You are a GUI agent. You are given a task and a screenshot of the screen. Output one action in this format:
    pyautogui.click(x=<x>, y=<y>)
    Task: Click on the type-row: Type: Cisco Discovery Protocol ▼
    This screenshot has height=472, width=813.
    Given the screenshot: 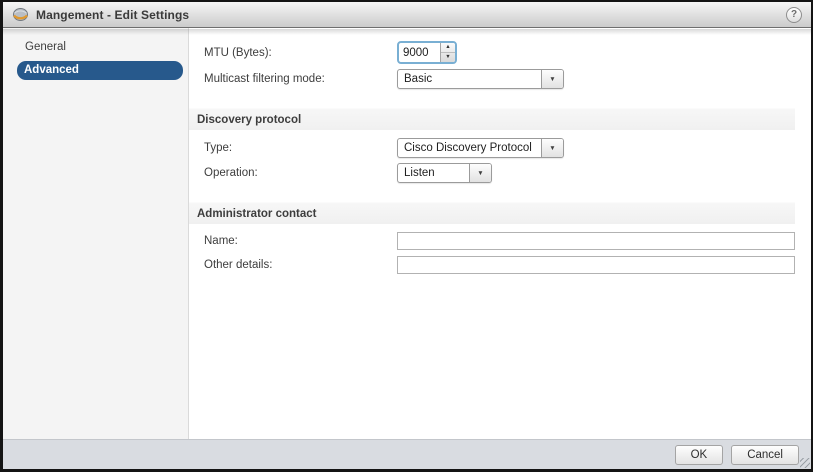 What is the action you would take?
    pyautogui.click(x=499, y=148)
    